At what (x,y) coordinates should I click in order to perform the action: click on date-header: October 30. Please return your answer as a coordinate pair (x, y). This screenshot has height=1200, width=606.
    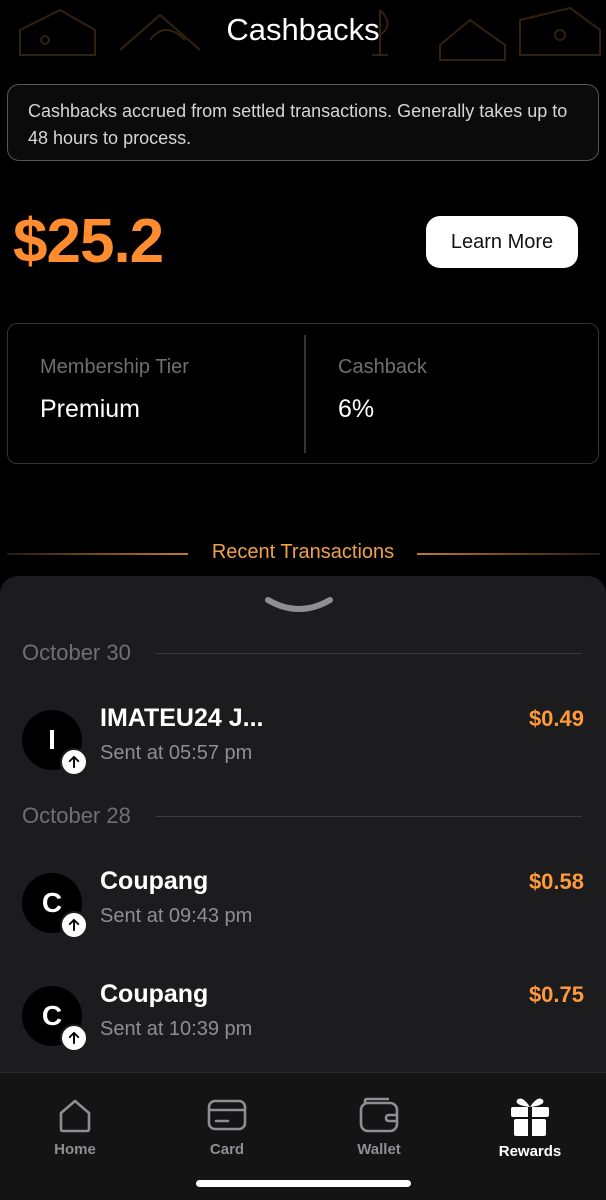
    Looking at the image, I should click on (302, 655).